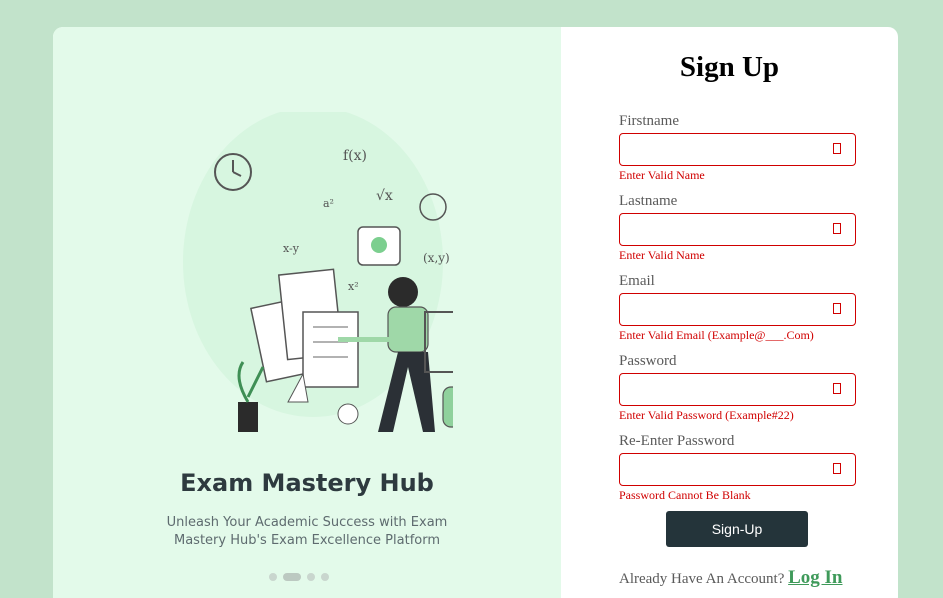 Image resolution: width=943 pixels, height=598 pixels. I want to click on firstname-field: Firstname Enter Valid Name, so click(737, 146).